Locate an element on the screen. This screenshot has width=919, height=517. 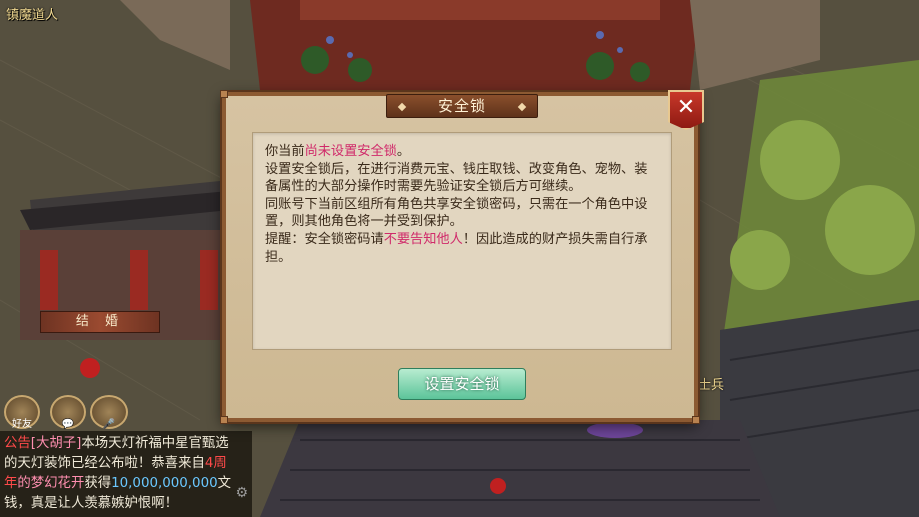
npc-name-label: 镇魔道人 is located at coordinates (32, 13).